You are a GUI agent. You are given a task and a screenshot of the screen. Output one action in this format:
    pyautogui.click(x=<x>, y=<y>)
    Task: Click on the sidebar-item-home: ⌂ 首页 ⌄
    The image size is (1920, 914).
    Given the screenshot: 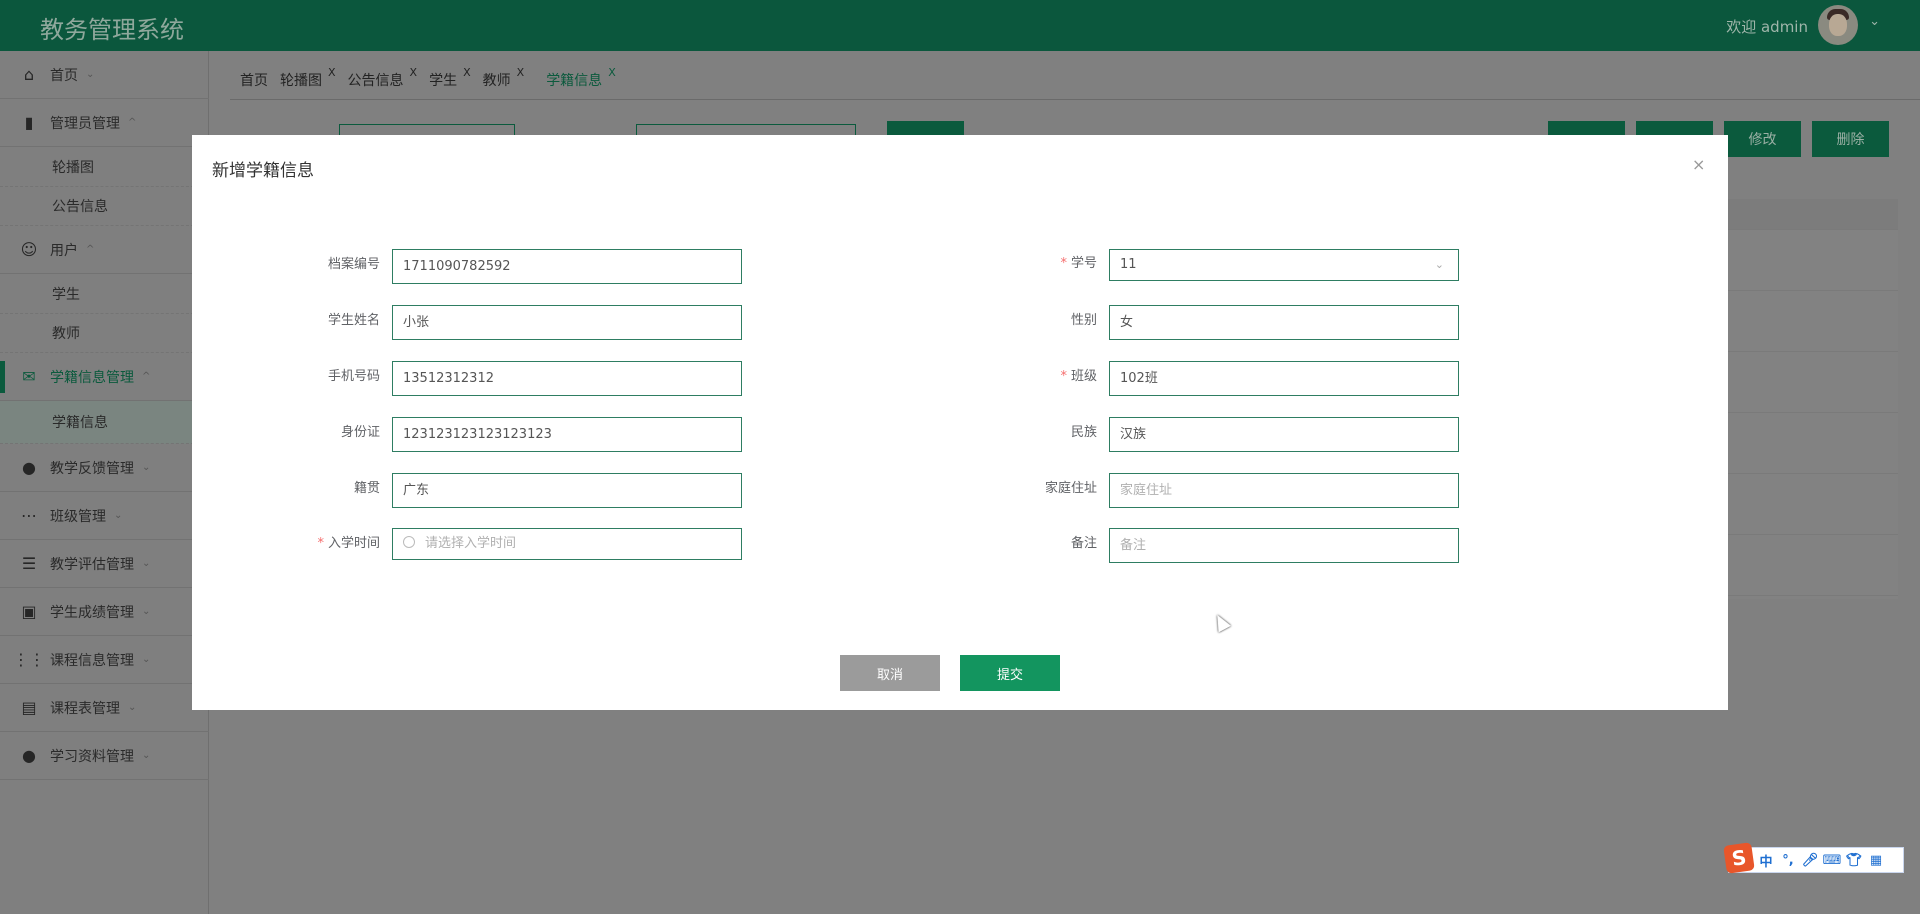 What is the action you would take?
    pyautogui.click(x=104, y=75)
    